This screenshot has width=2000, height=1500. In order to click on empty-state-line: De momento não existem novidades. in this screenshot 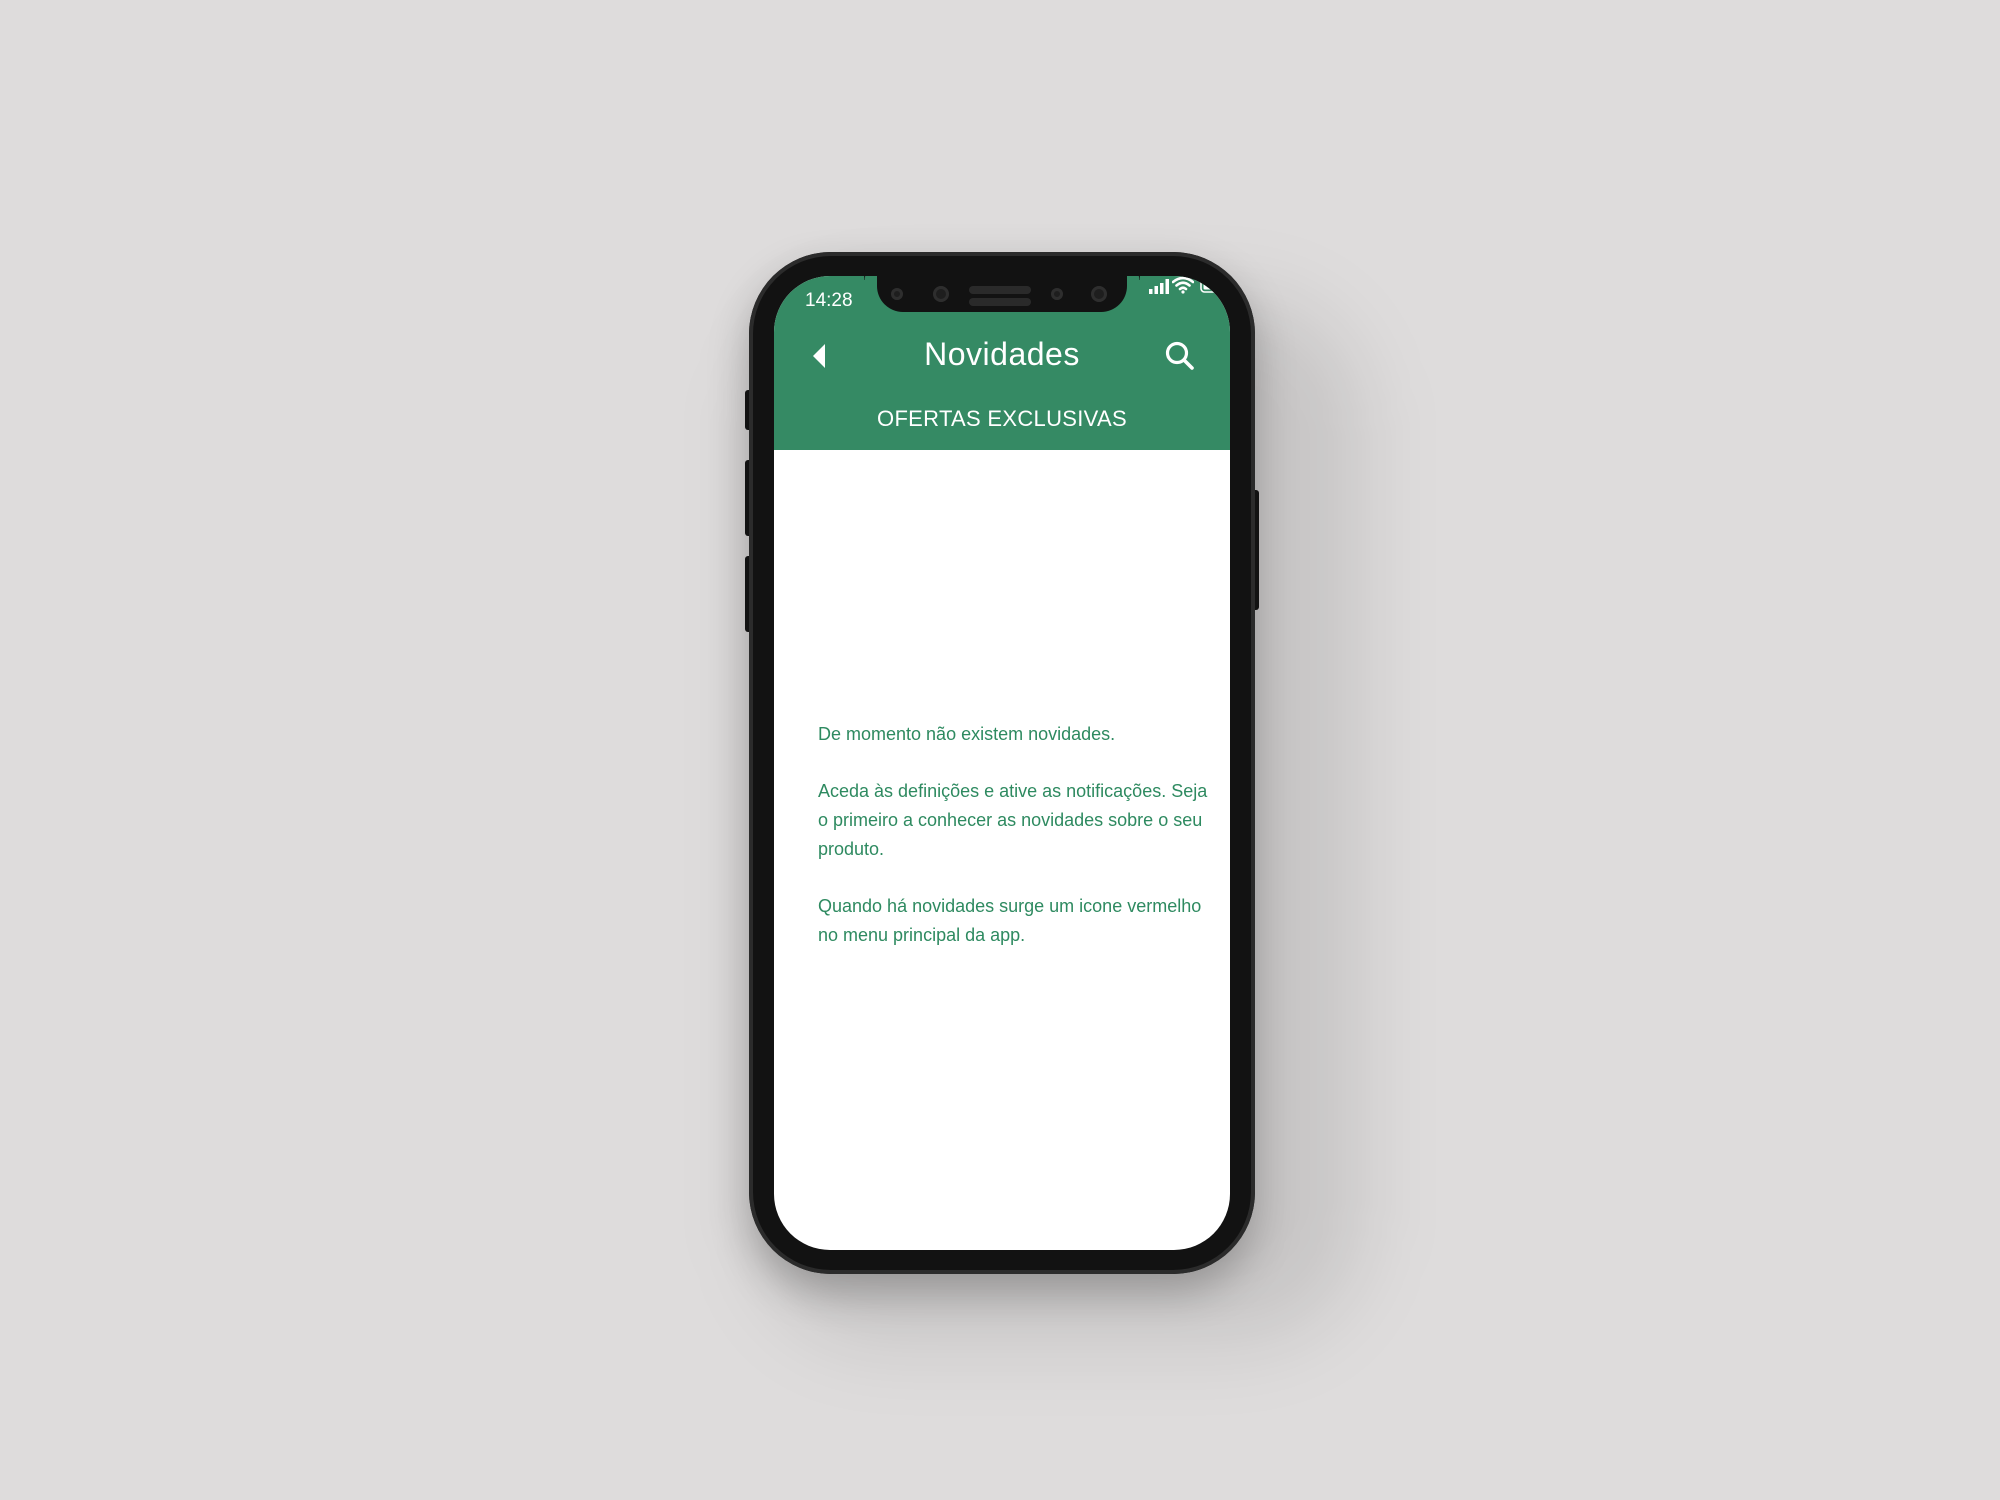, I will do `click(967, 734)`.